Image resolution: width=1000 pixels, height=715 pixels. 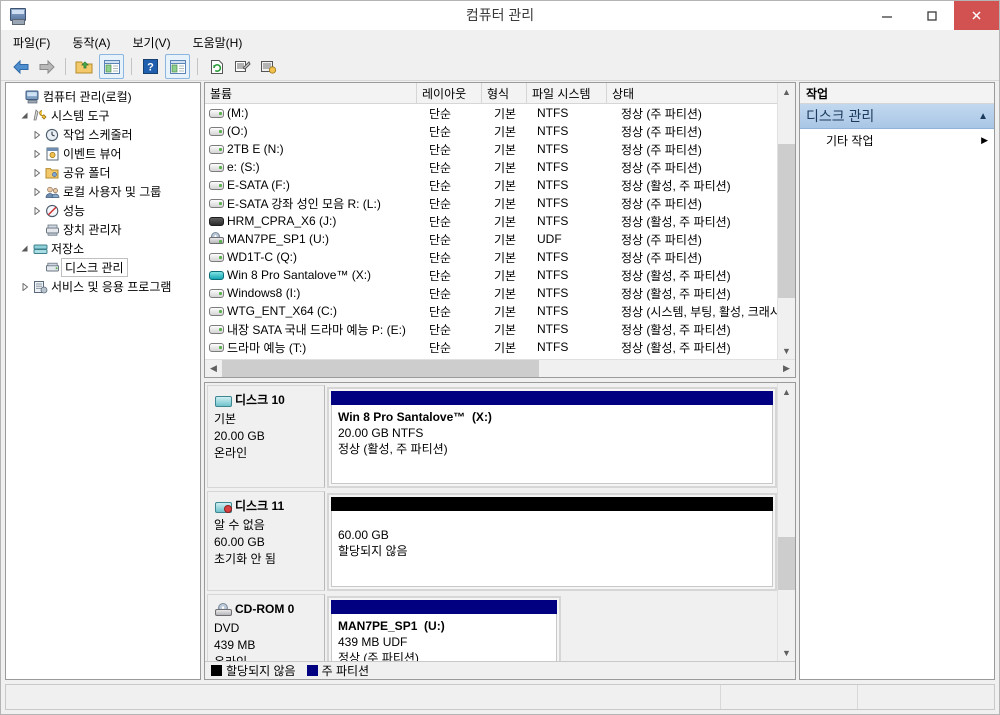 What do you see at coordinates (491, 293) in the screenshot?
I see `table-row: Windows8 (I:) 단순 기본 NTFS 정상 (활성, 주 파티션)` at bounding box center [491, 293].